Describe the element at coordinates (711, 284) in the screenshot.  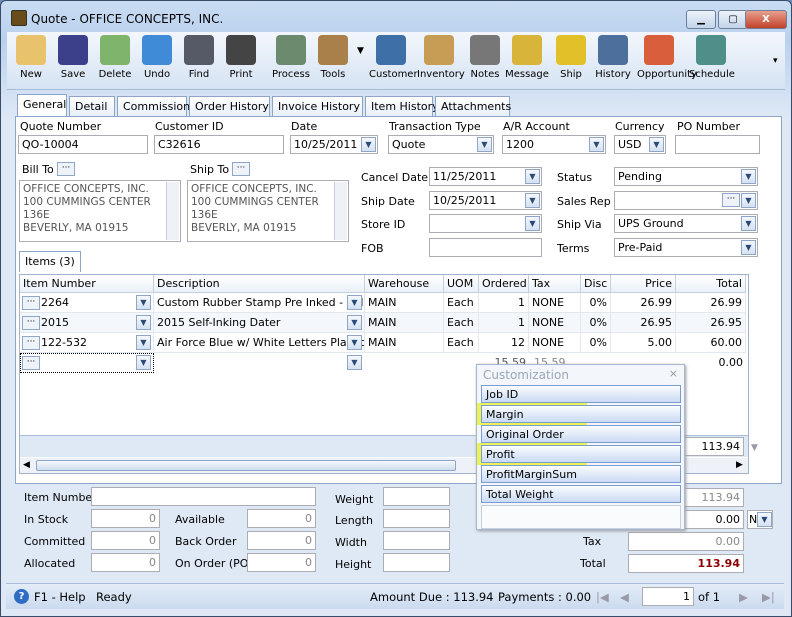
I see `column-header-total: Total` at that location.